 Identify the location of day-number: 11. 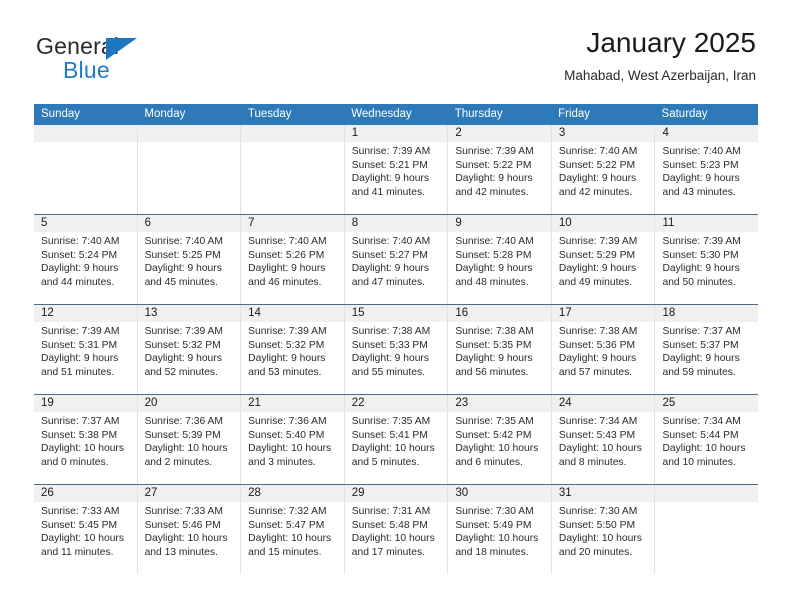
(668, 223).